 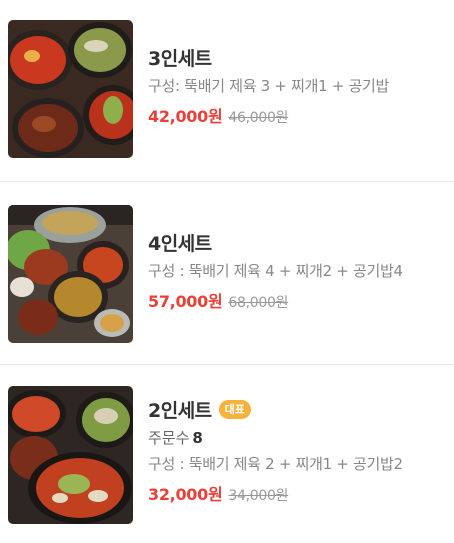 What do you see at coordinates (275, 438) in the screenshot?
I see `order-count: 주문수 8` at bounding box center [275, 438].